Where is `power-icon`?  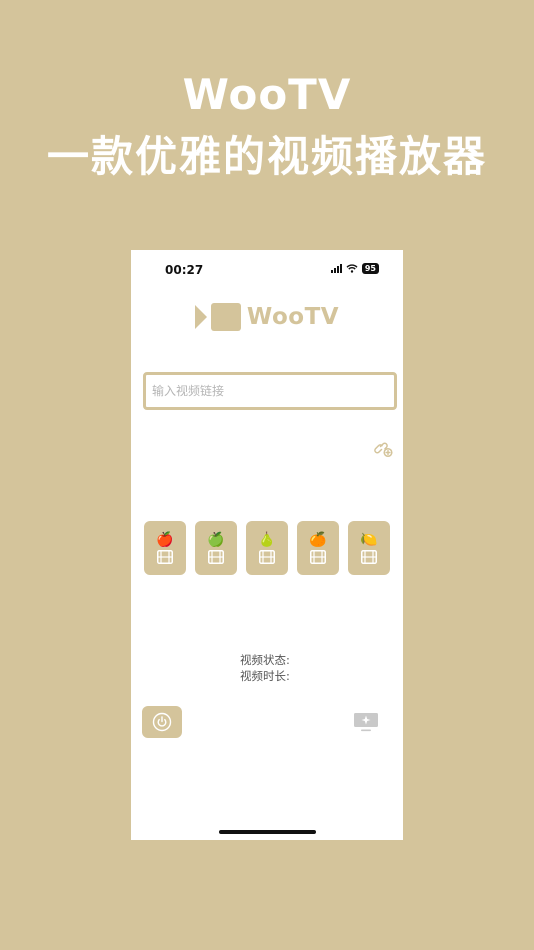 power-icon is located at coordinates (162, 722).